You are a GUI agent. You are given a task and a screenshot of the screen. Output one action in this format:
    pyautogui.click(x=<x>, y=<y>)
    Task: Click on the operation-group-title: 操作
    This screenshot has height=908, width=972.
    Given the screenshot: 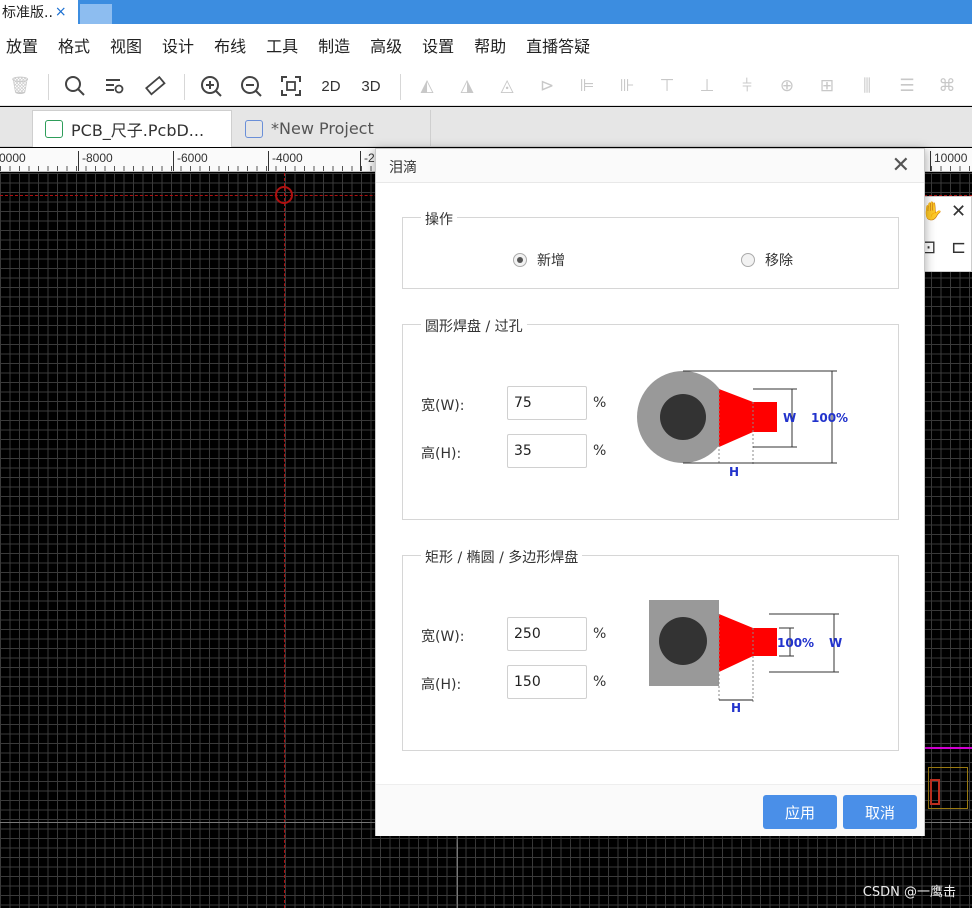 What is the action you would take?
    pyautogui.click(x=439, y=219)
    